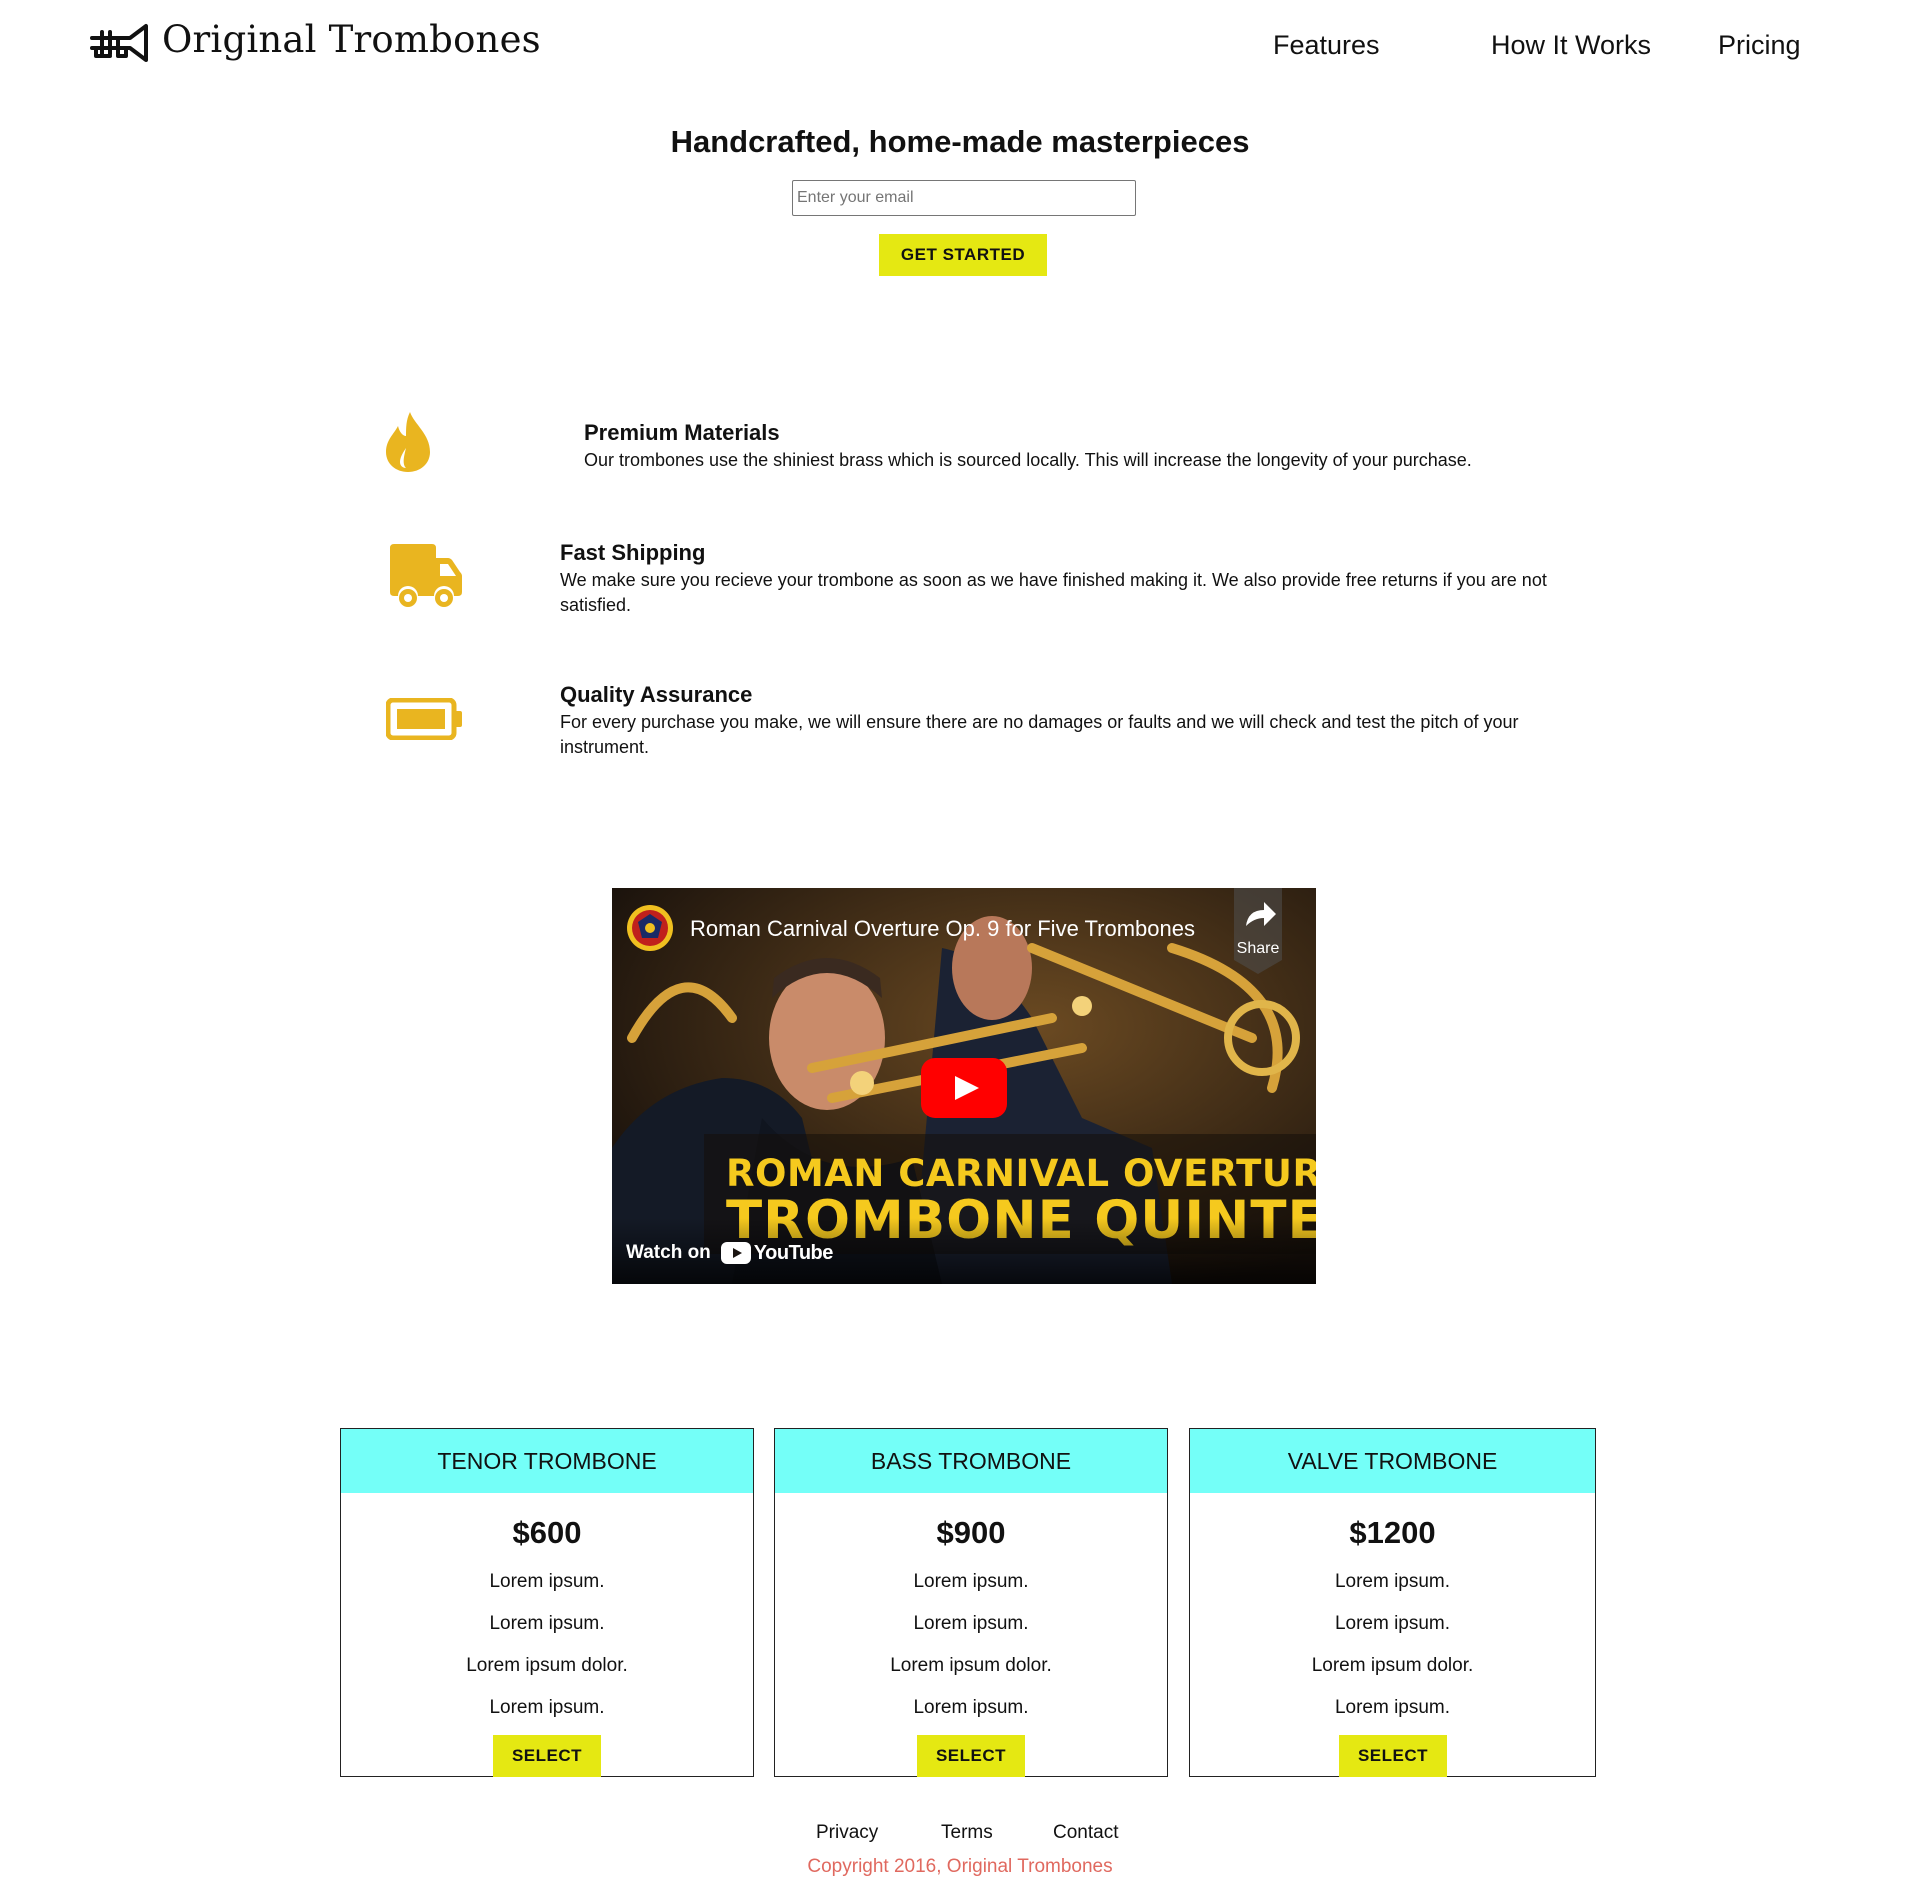  Describe the element at coordinates (633, 552) in the screenshot. I see `feature-title: Fast Shipping` at that location.